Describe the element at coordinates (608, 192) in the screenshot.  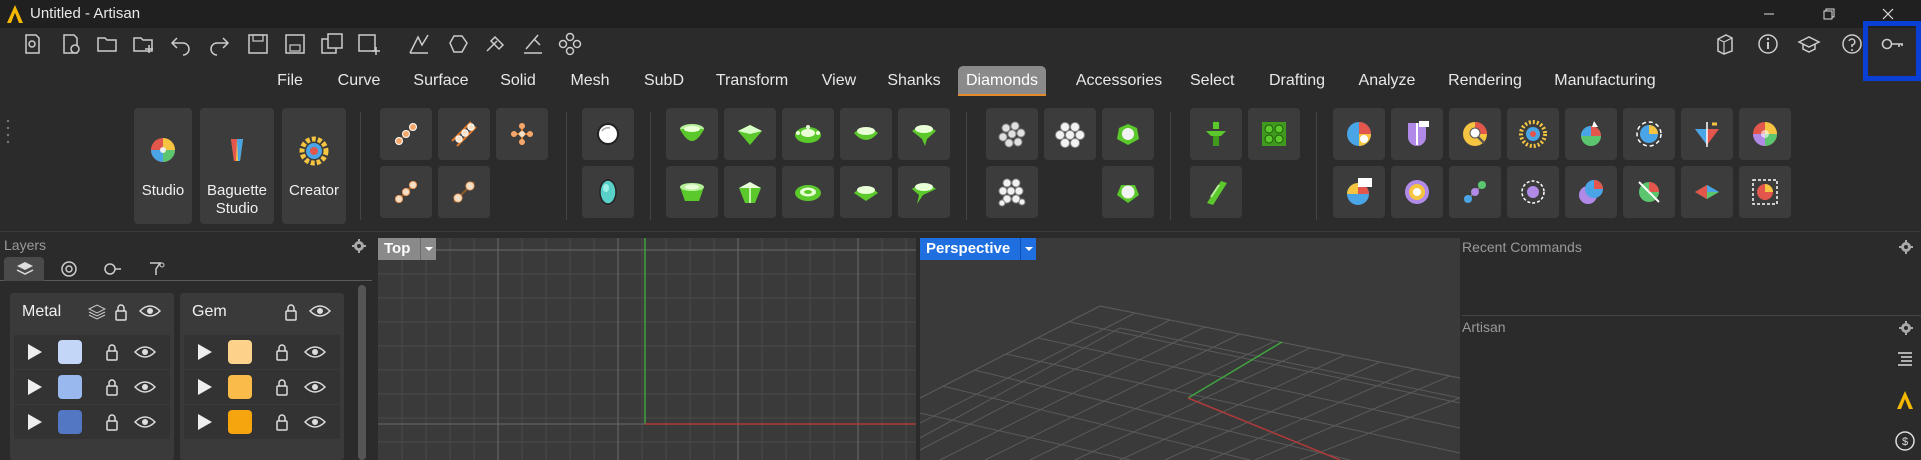
I see `oval-gem-button` at that location.